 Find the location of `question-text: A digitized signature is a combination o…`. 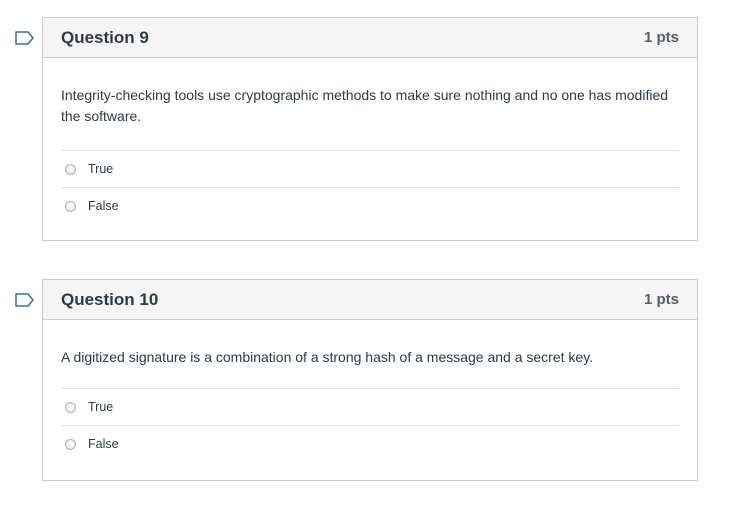

question-text: A digitized signature is a combination o… is located at coordinates (327, 357).